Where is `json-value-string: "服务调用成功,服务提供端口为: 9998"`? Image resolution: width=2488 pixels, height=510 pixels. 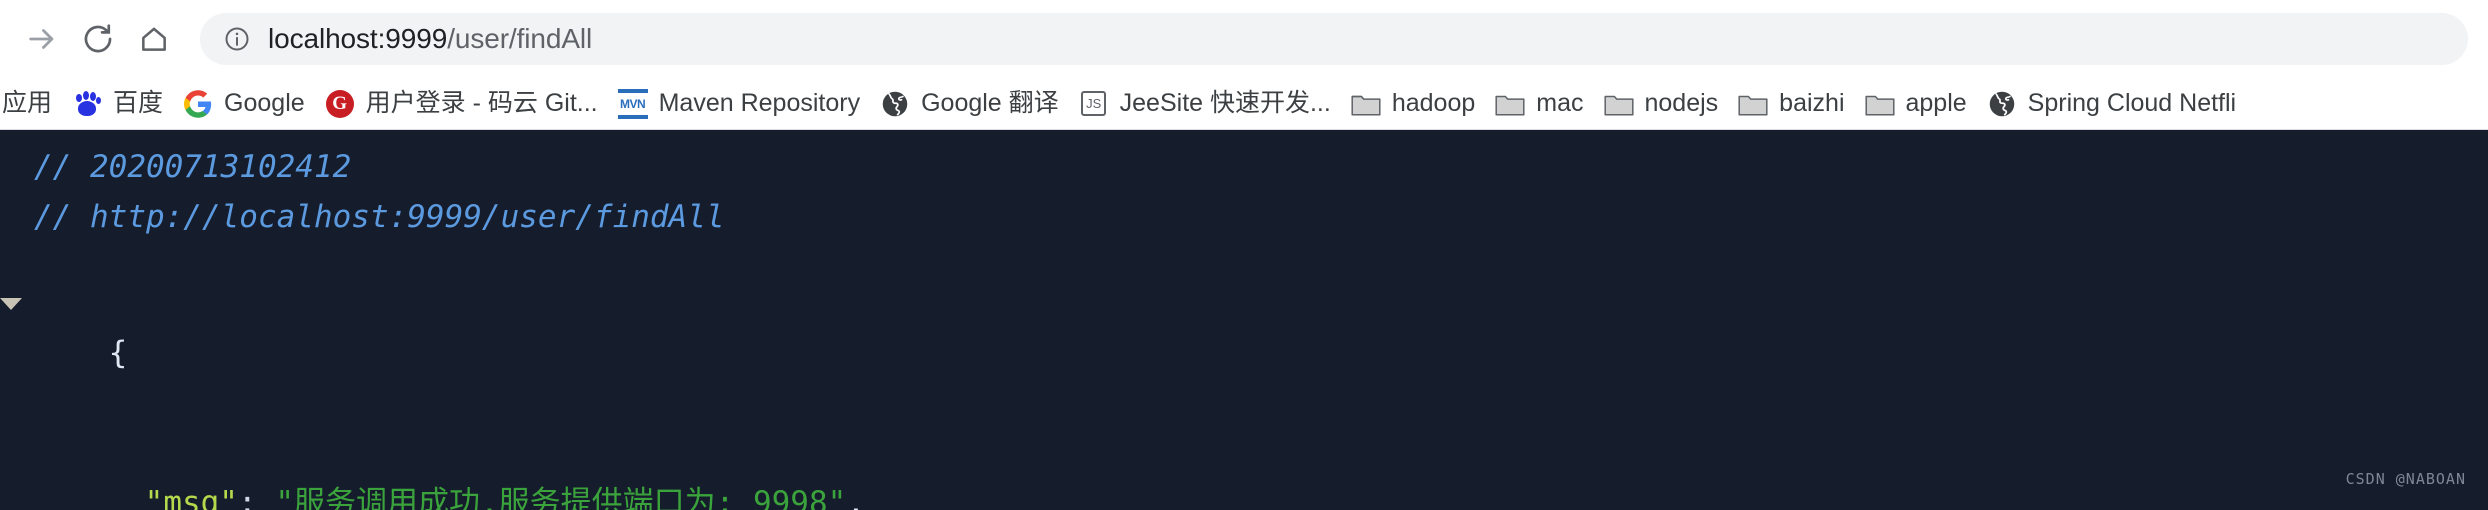 json-value-string: "服务调用成功,服务提供端口为: 9998" is located at coordinates (561, 497).